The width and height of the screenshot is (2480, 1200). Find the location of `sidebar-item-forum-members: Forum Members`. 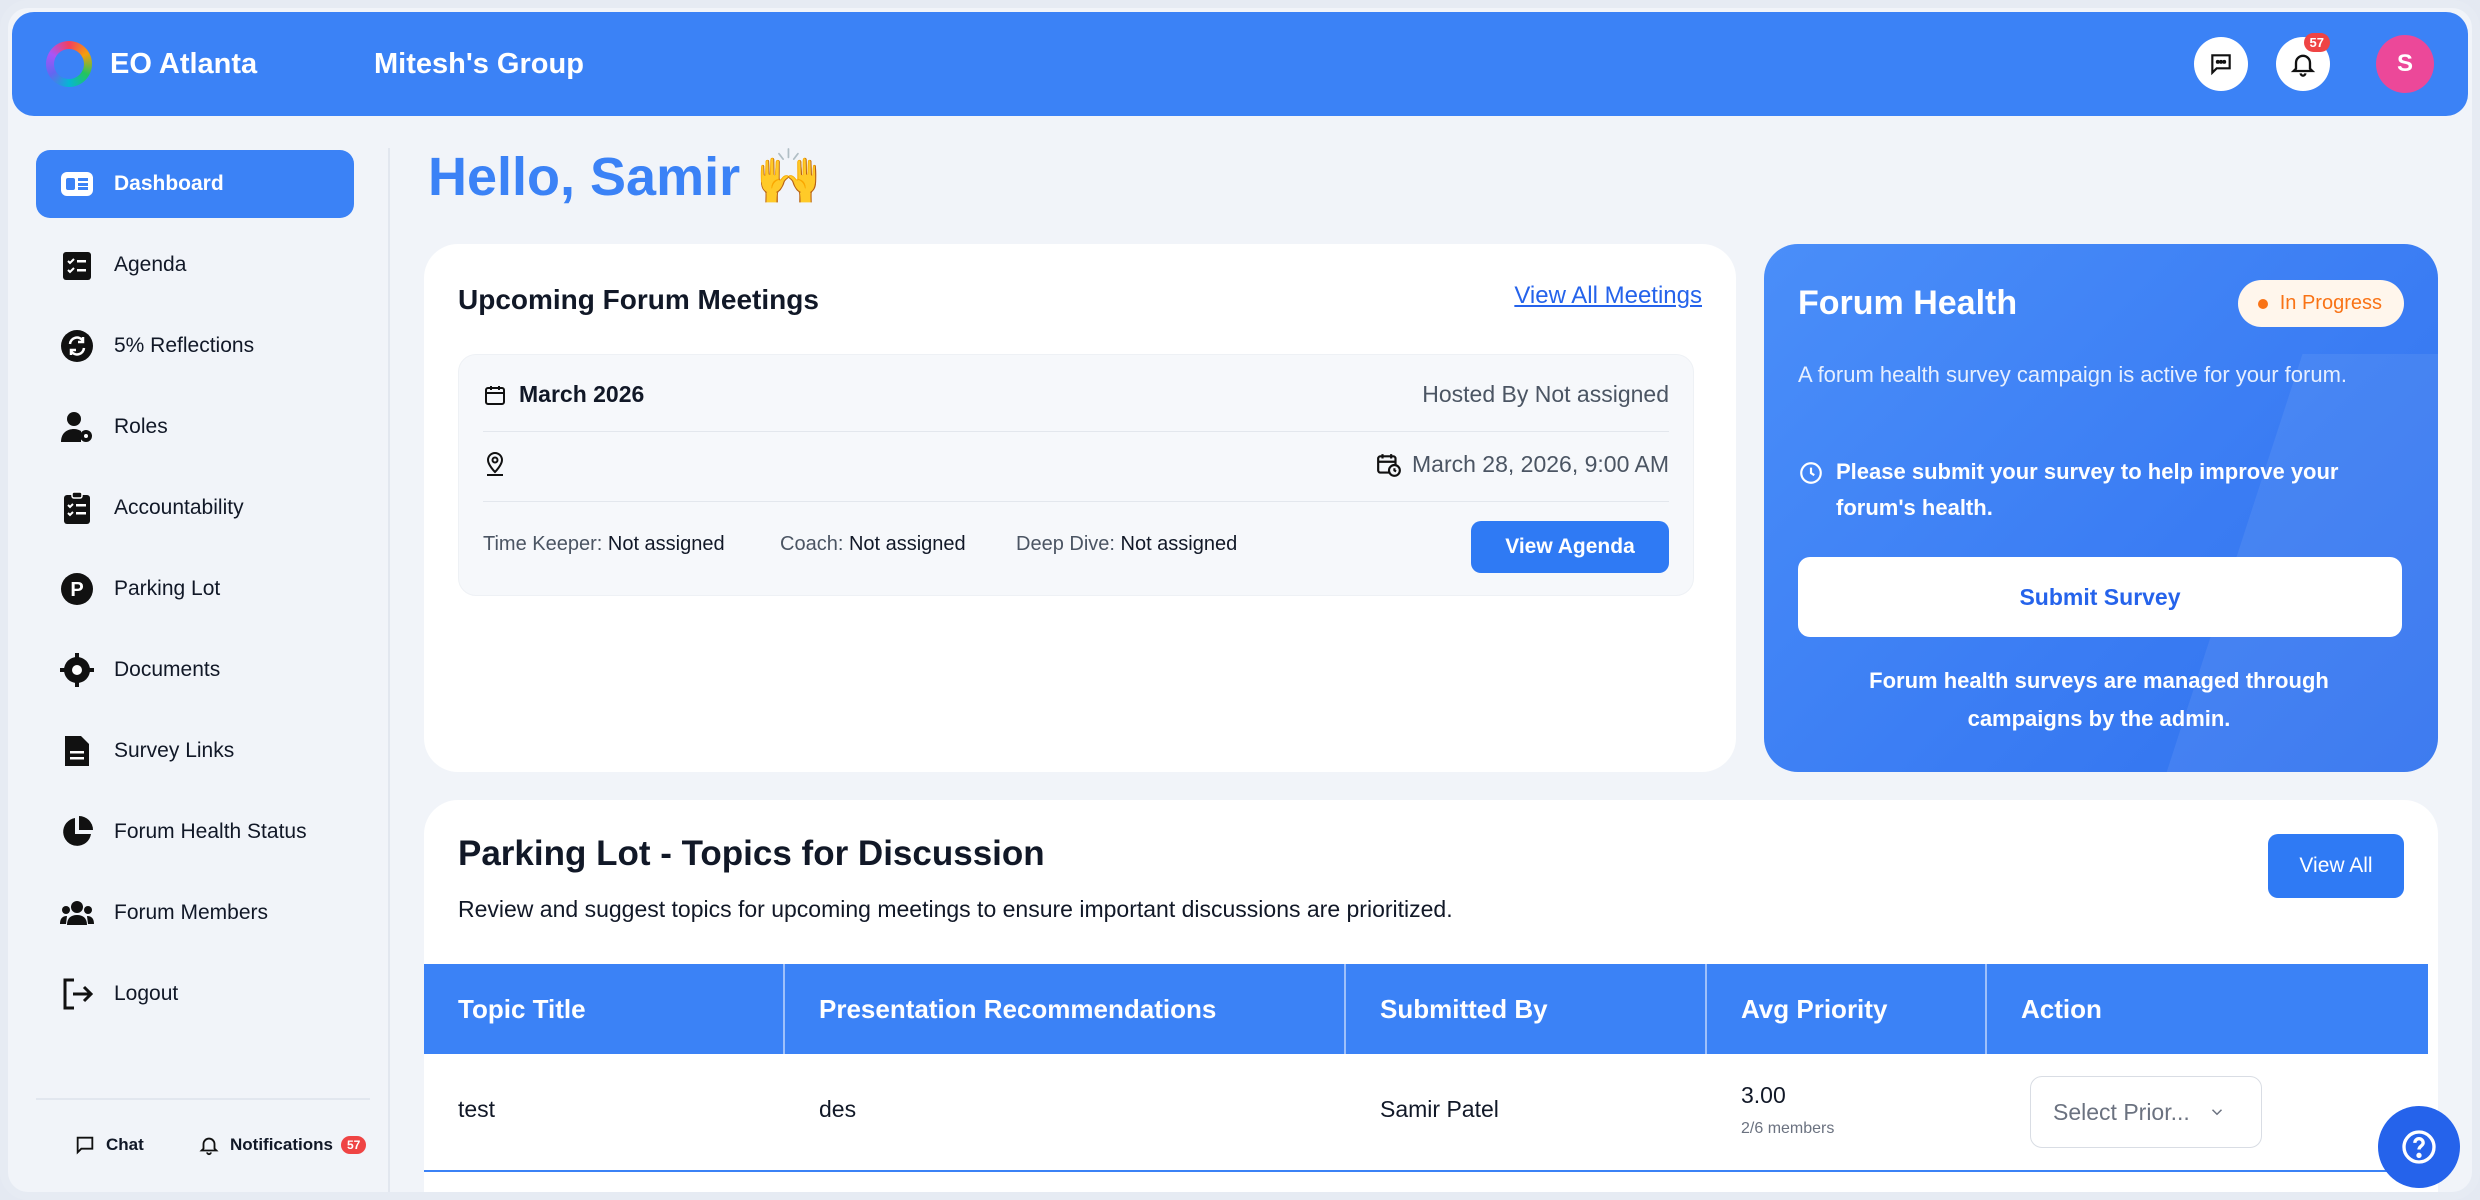

sidebar-item-forum-members: Forum Members is located at coordinates (195, 913).